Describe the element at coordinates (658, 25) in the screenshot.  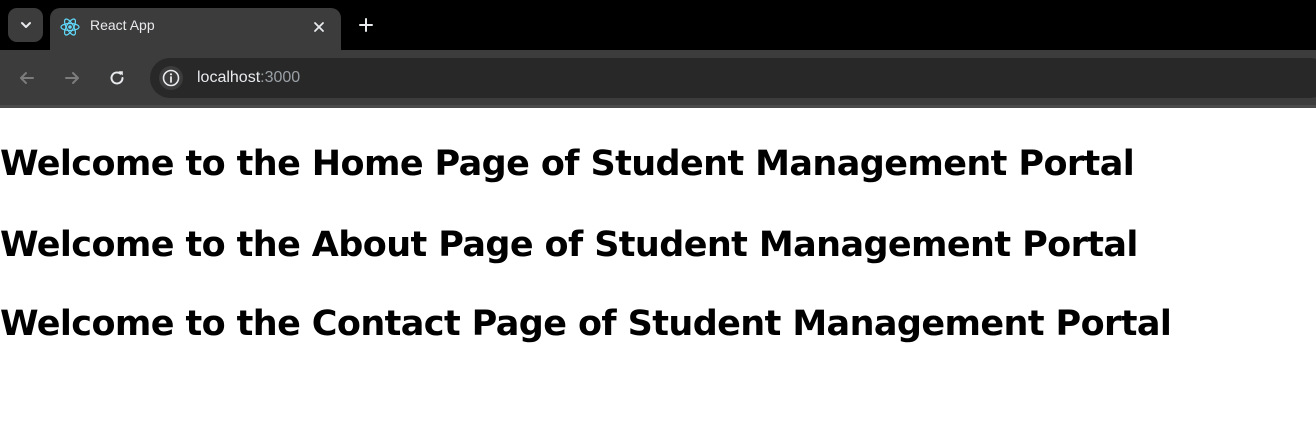
I see `tab-strip: React App` at that location.